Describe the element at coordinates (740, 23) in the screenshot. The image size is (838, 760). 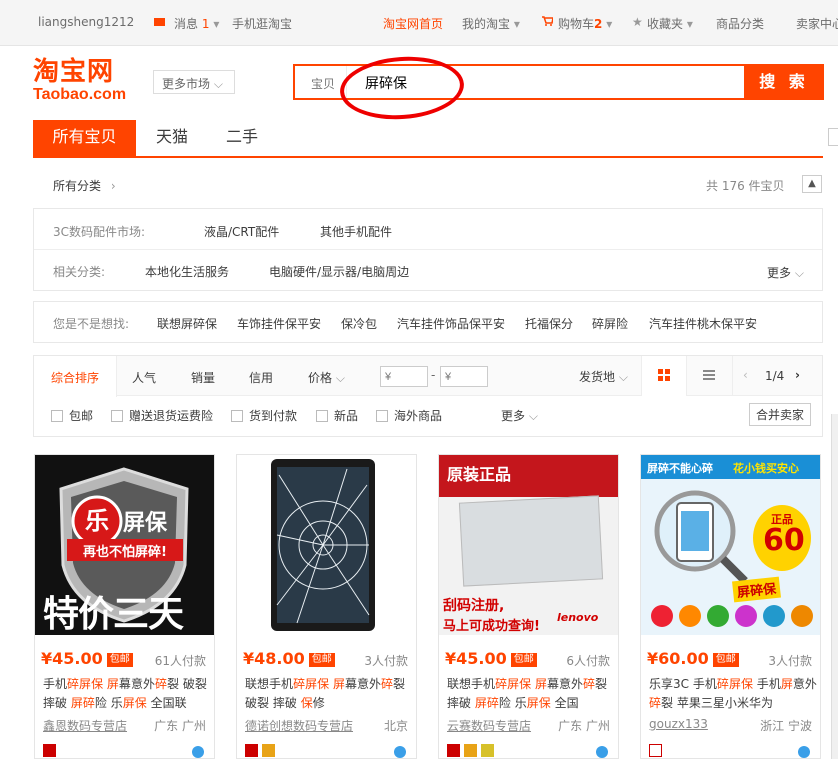
I see `categories-link: 商品分类` at that location.